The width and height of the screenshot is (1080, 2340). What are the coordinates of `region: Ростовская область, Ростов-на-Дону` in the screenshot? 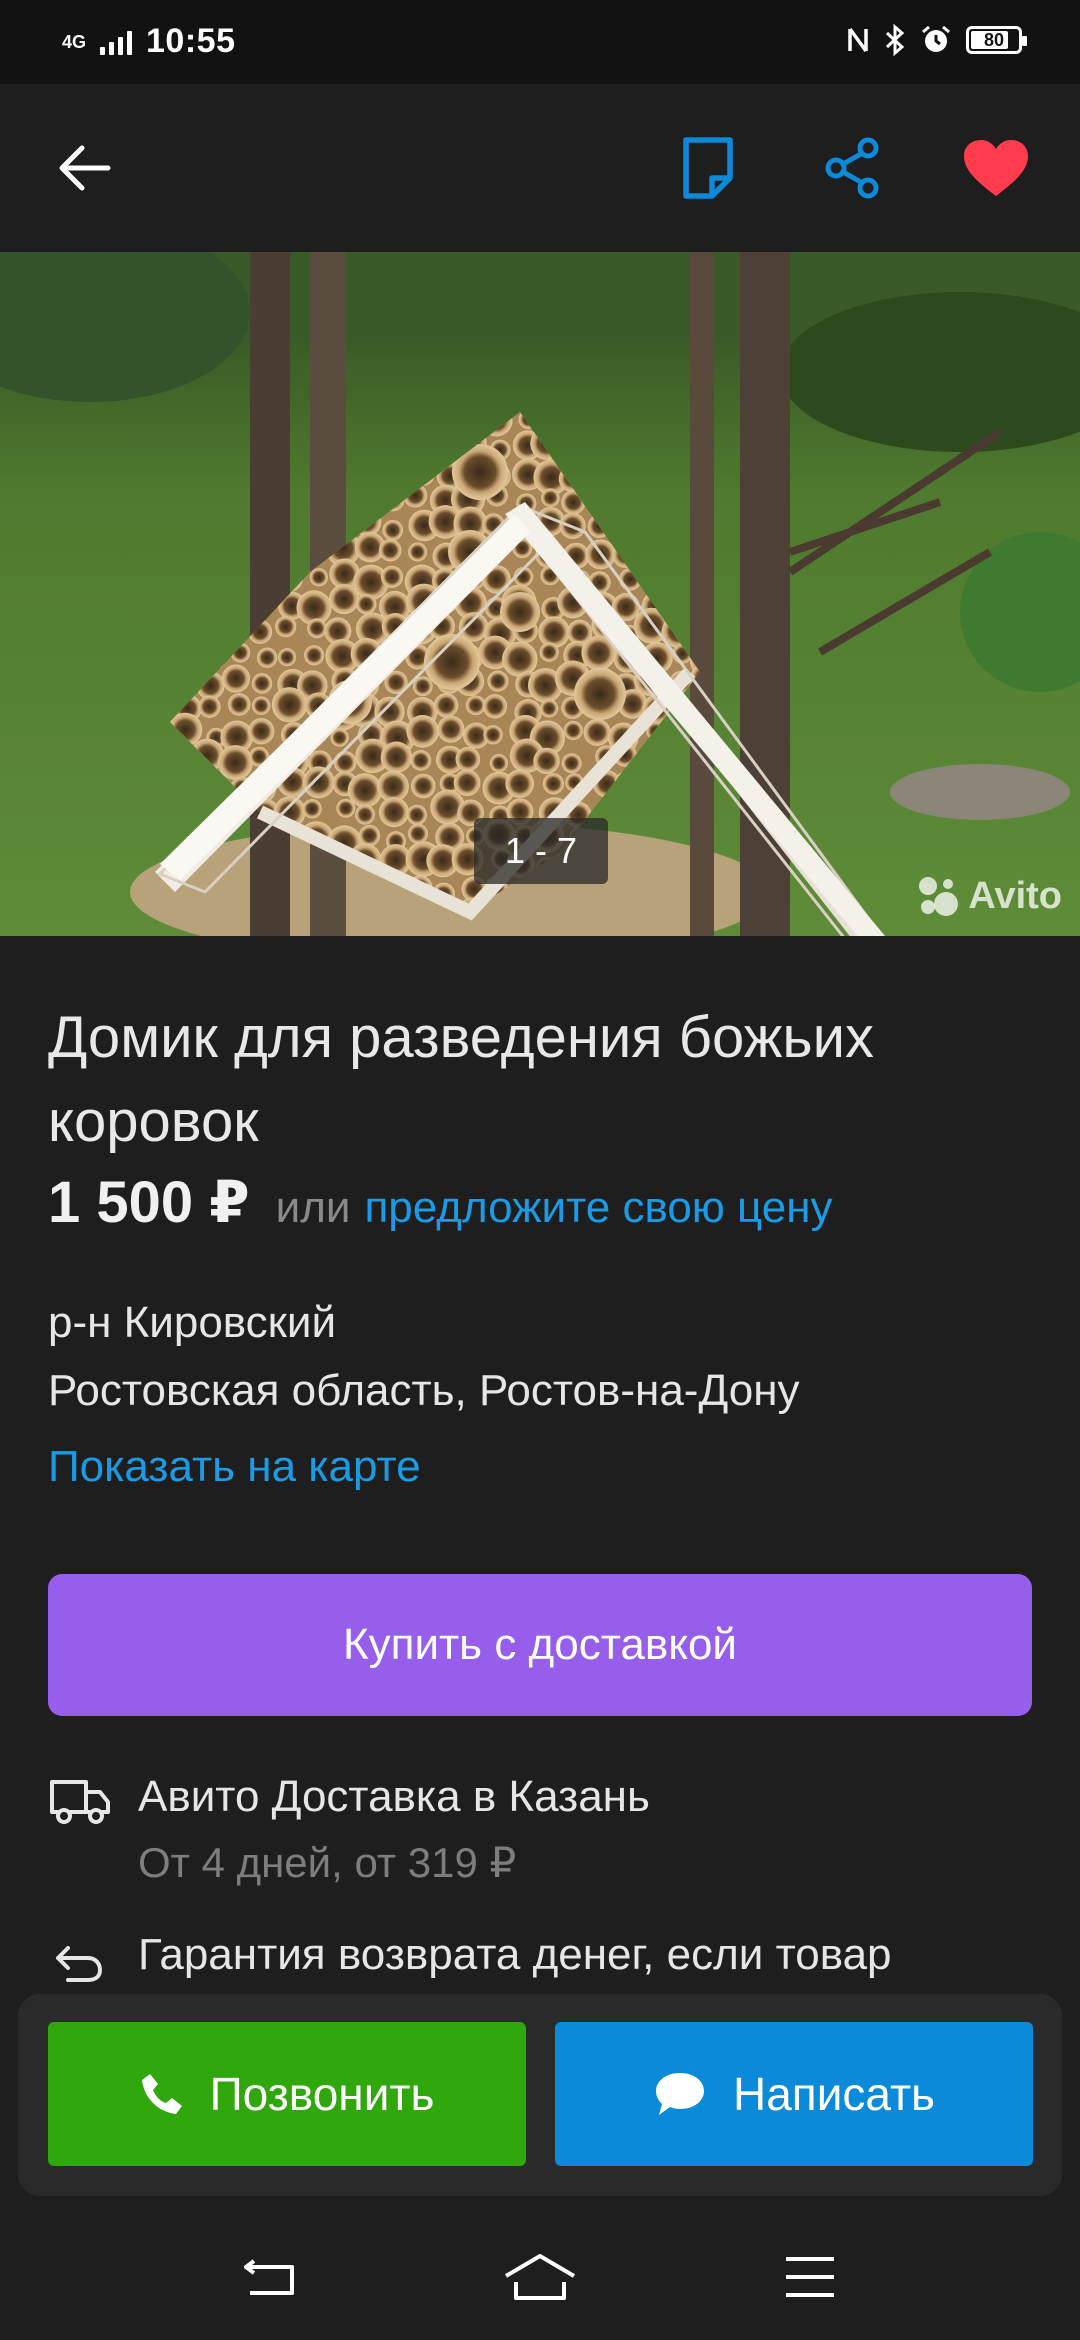 It's located at (424, 1390).